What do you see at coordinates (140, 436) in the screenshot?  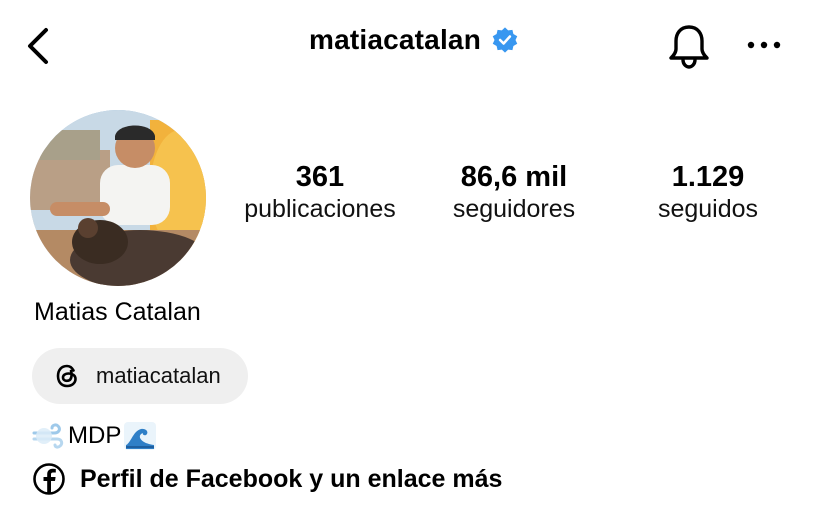 I see `wave-emoji-icon` at bounding box center [140, 436].